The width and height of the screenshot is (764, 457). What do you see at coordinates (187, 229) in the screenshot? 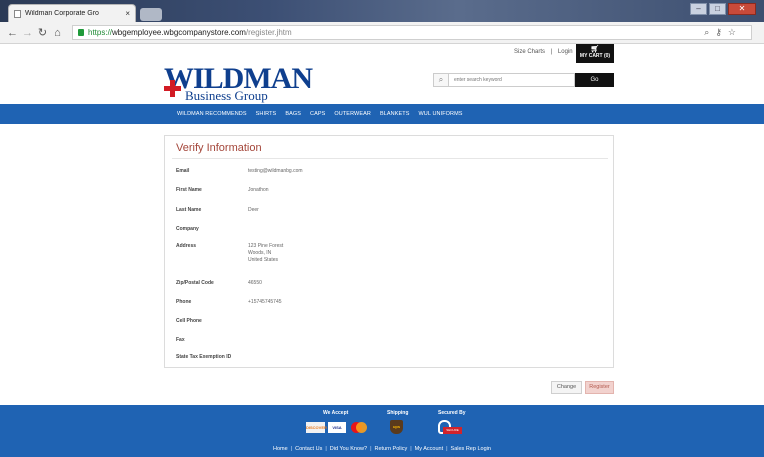
I see `field-label: Company` at bounding box center [187, 229].